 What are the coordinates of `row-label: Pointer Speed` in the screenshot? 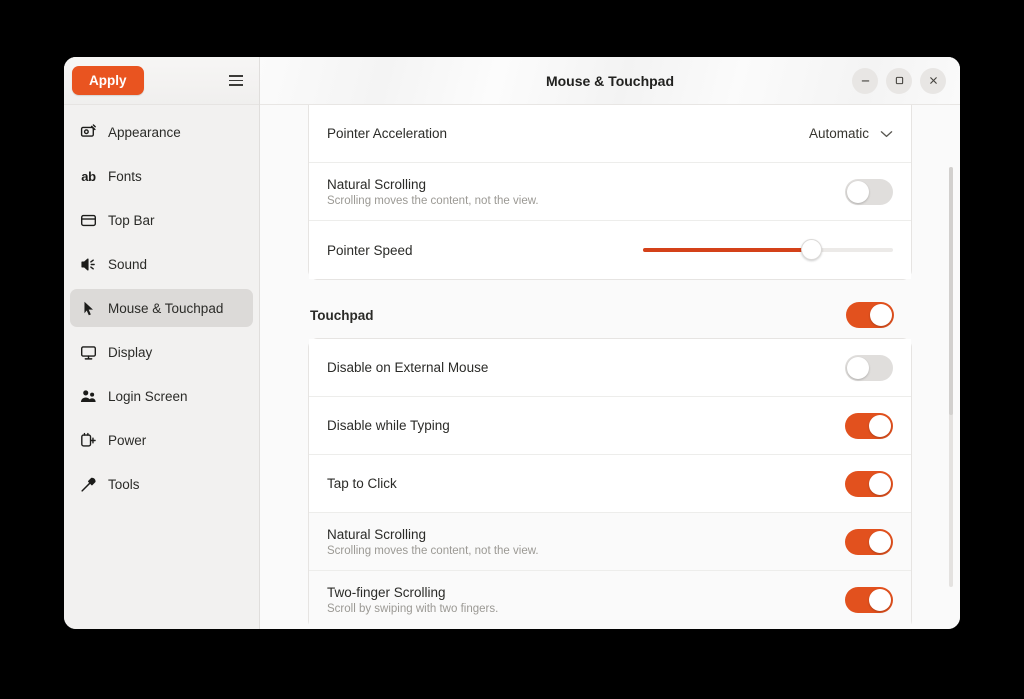 It's located at (370, 250).